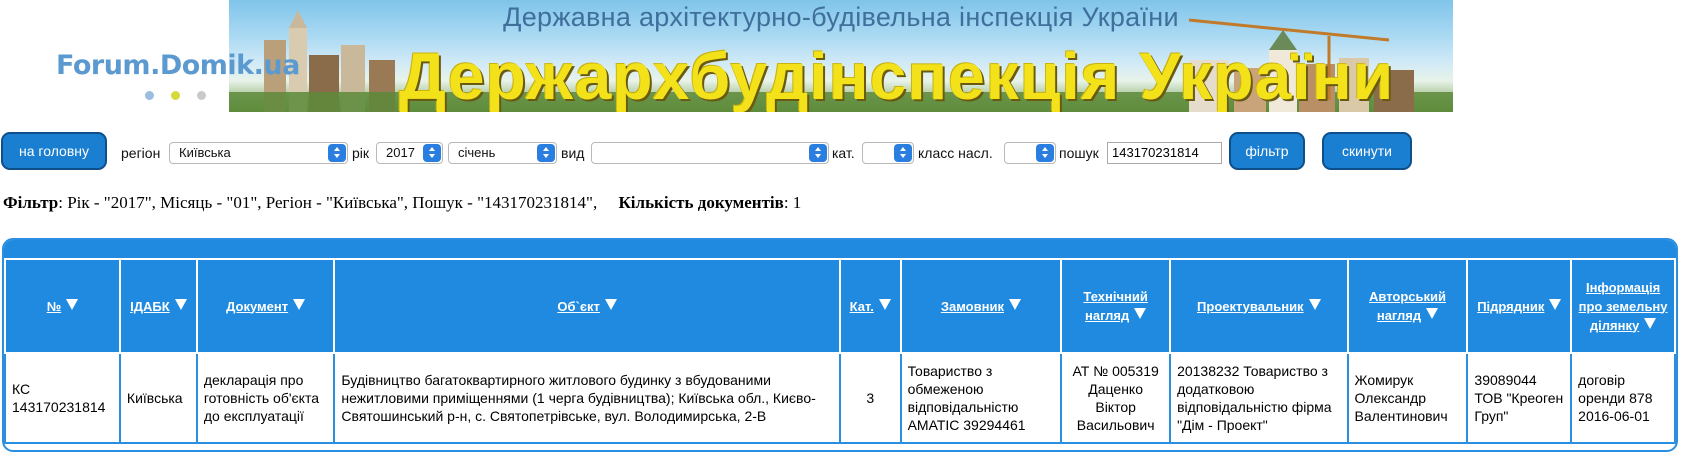 The height and width of the screenshot is (459, 1681). Describe the element at coordinates (710, 153) in the screenshot. I see `type-select` at that location.